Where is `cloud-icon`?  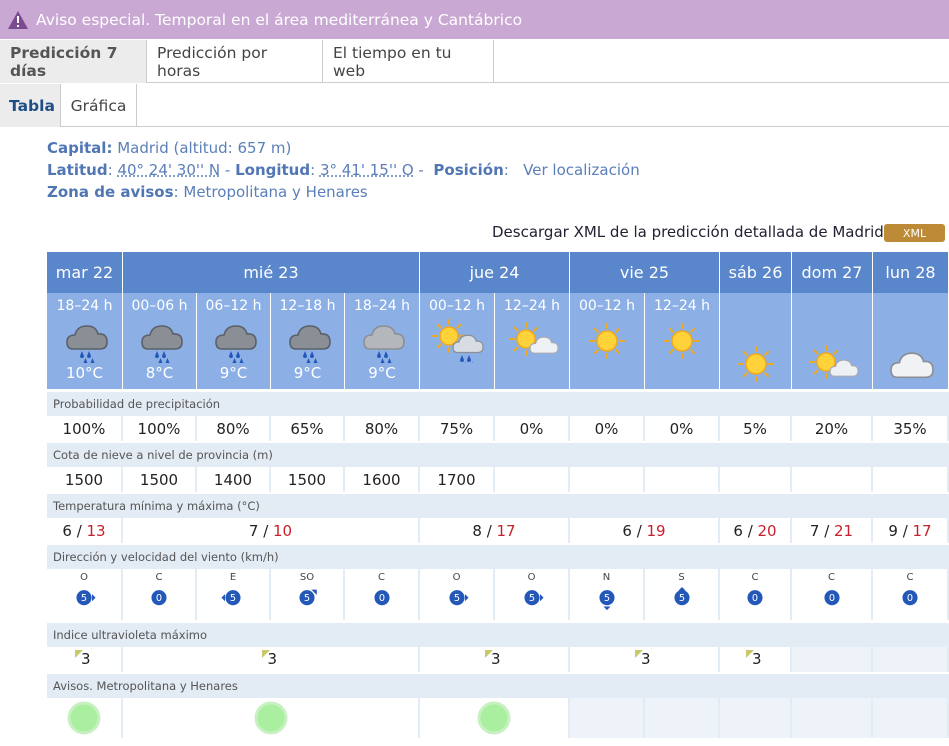 cloud-icon is located at coordinates (911, 364).